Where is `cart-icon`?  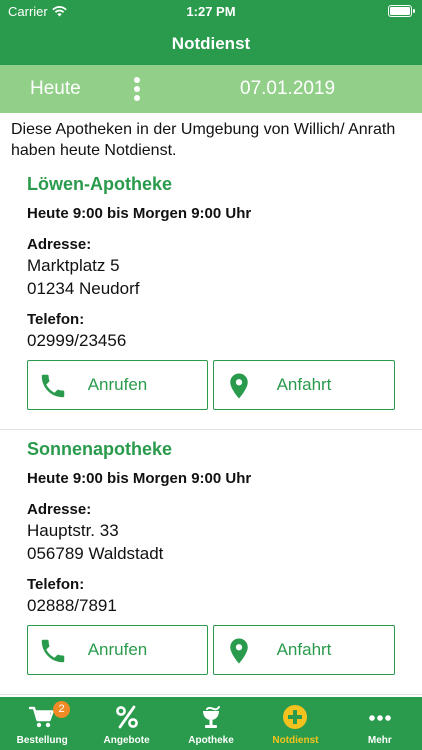 cart-icon is located at coordinates (41, 717).